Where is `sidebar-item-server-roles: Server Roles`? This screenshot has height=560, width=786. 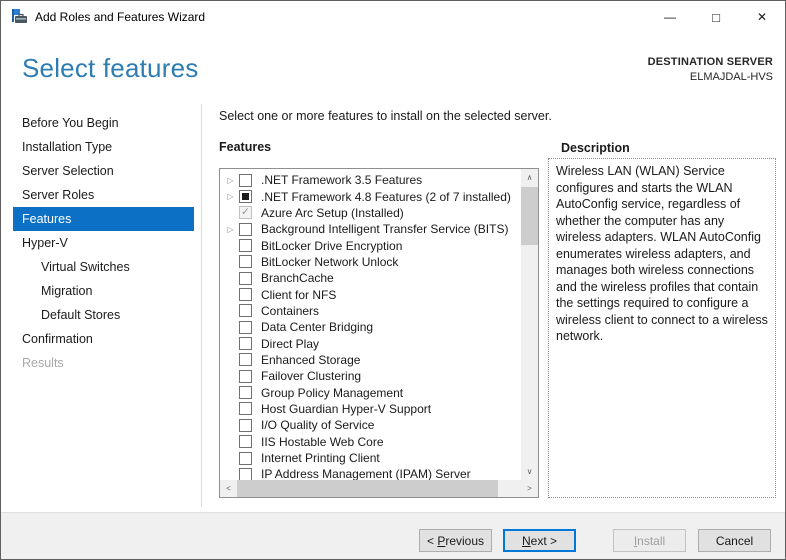
sidebar-item-server-roles: Server Roles is located at coordinates (103, 195).